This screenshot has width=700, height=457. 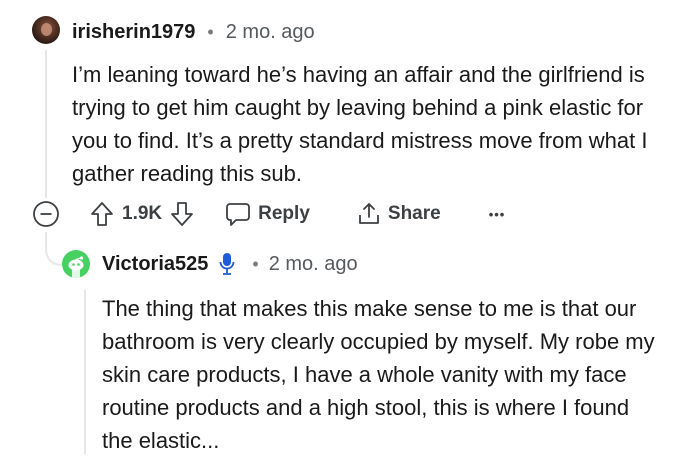 I want to click on share-label: Share, so click(x=414, y=213).